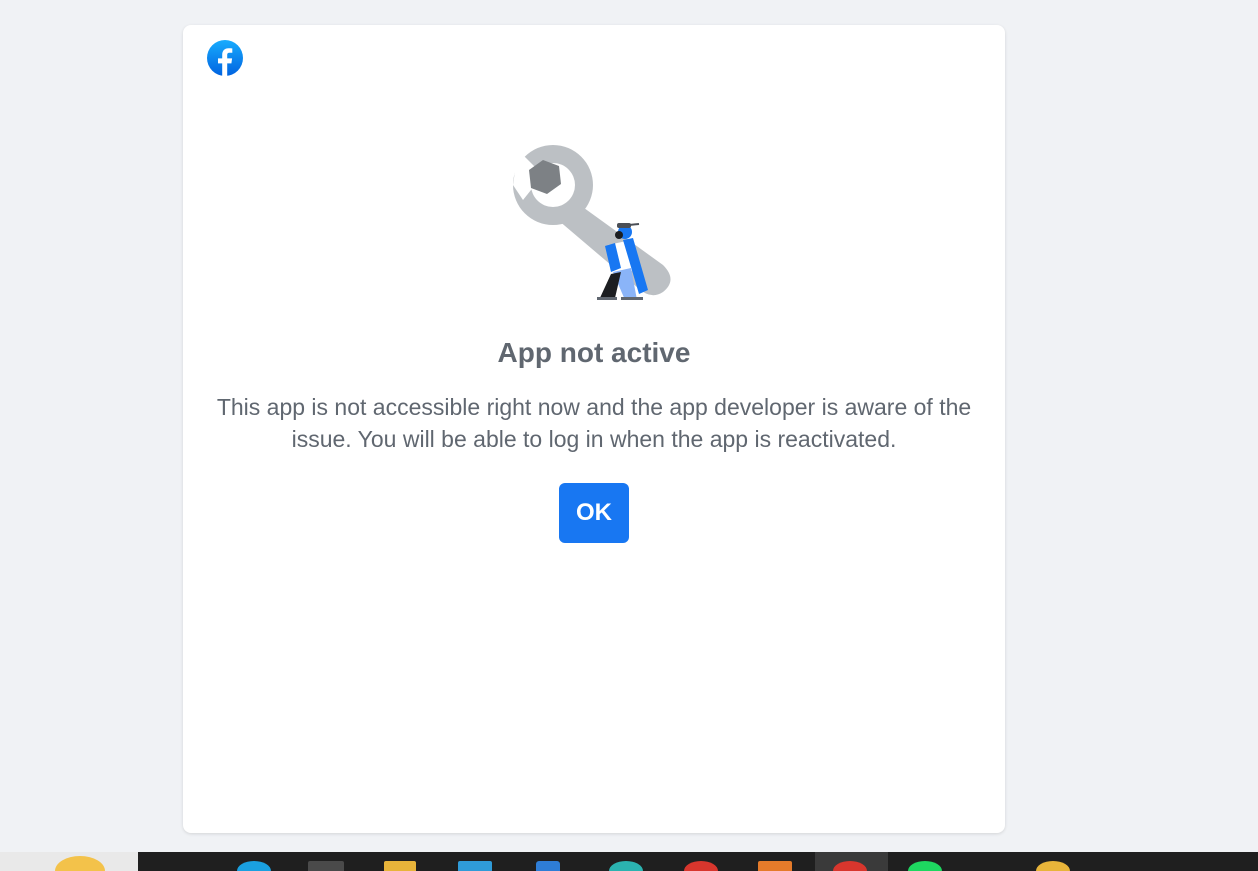 This screenshot has width=1258, height=871. What do you see at coordinates (225, 58) in the screenshot?
I see `facebook-logo-icon` at bounding box center [225, 58].